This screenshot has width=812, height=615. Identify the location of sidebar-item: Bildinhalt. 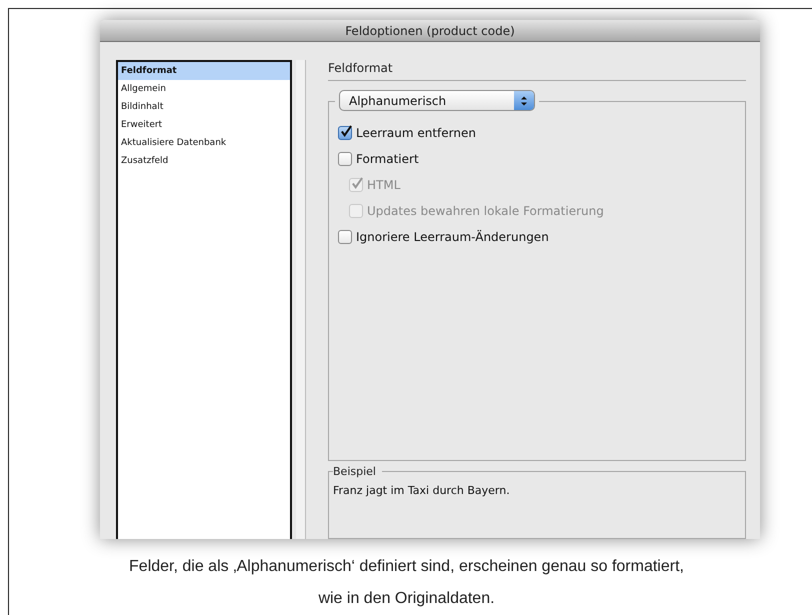
(204, 107).